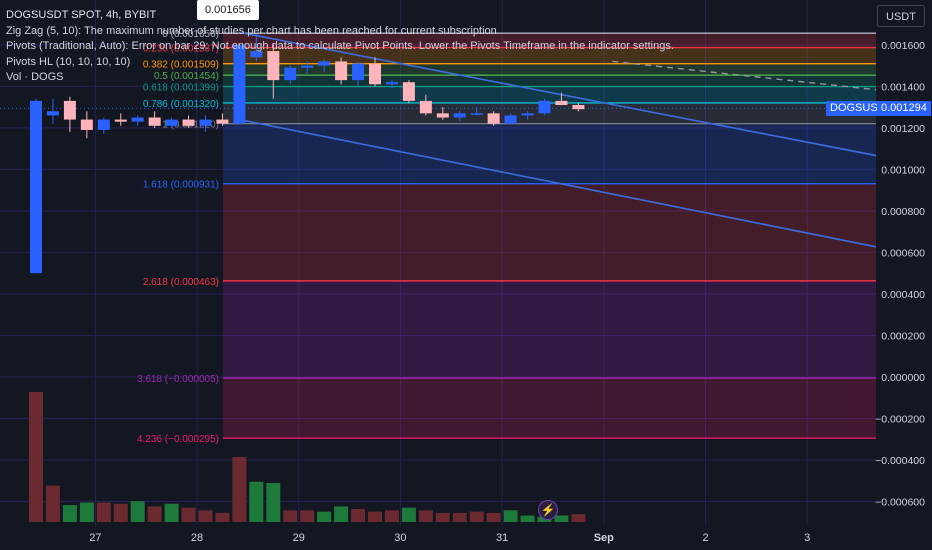 This screenshot has height=550, width=932. Describe the element at coordinates (95, 538) in the screenshot. I see `time-tick-label: 27` at that location.